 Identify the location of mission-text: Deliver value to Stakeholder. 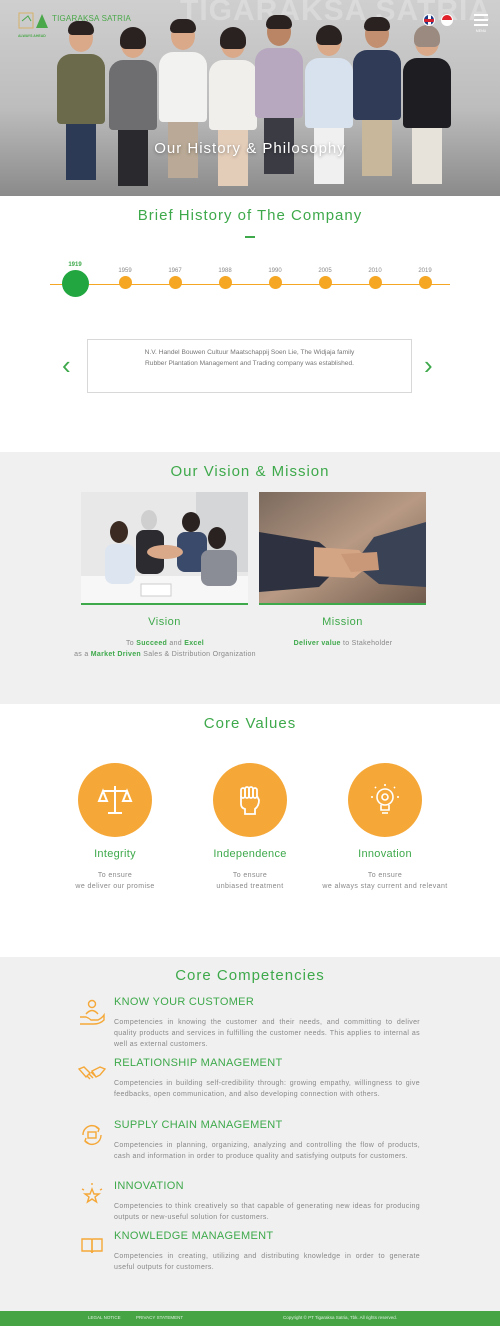
(343, 643).